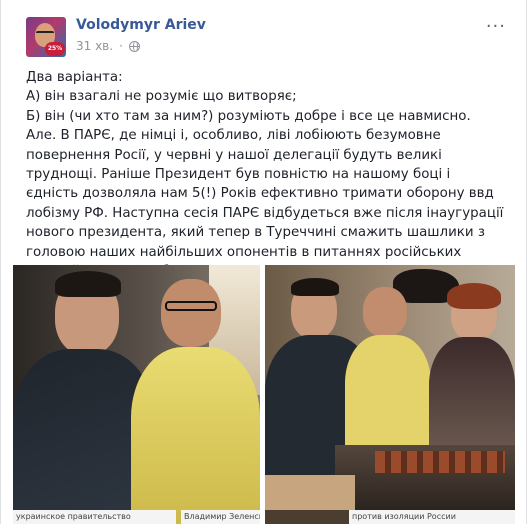 The width and height of the screenshot is (527, 524). What do you see at coordinates (195, 435) in the screenshot?
I see `photo-left-shirt2` at bounding box center [195, 435].